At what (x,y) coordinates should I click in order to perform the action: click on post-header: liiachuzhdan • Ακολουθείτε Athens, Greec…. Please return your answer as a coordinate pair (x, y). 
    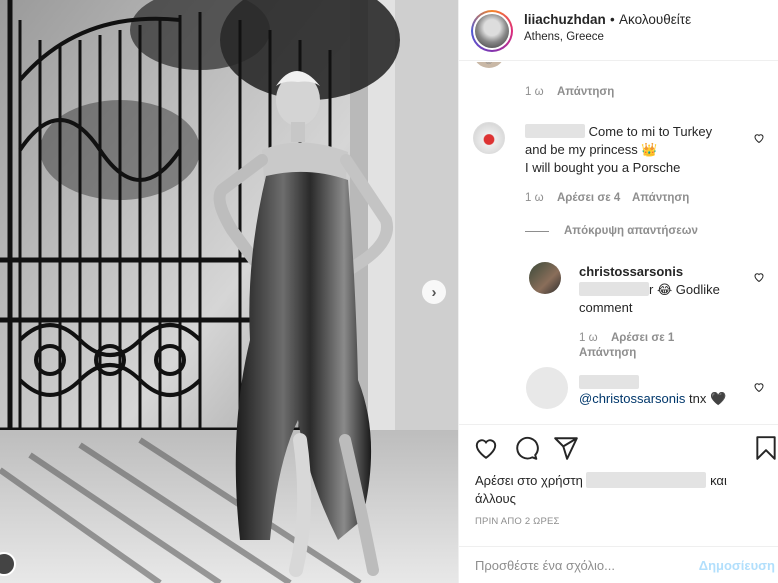
    Looking at the image, I should click on (618, 30).